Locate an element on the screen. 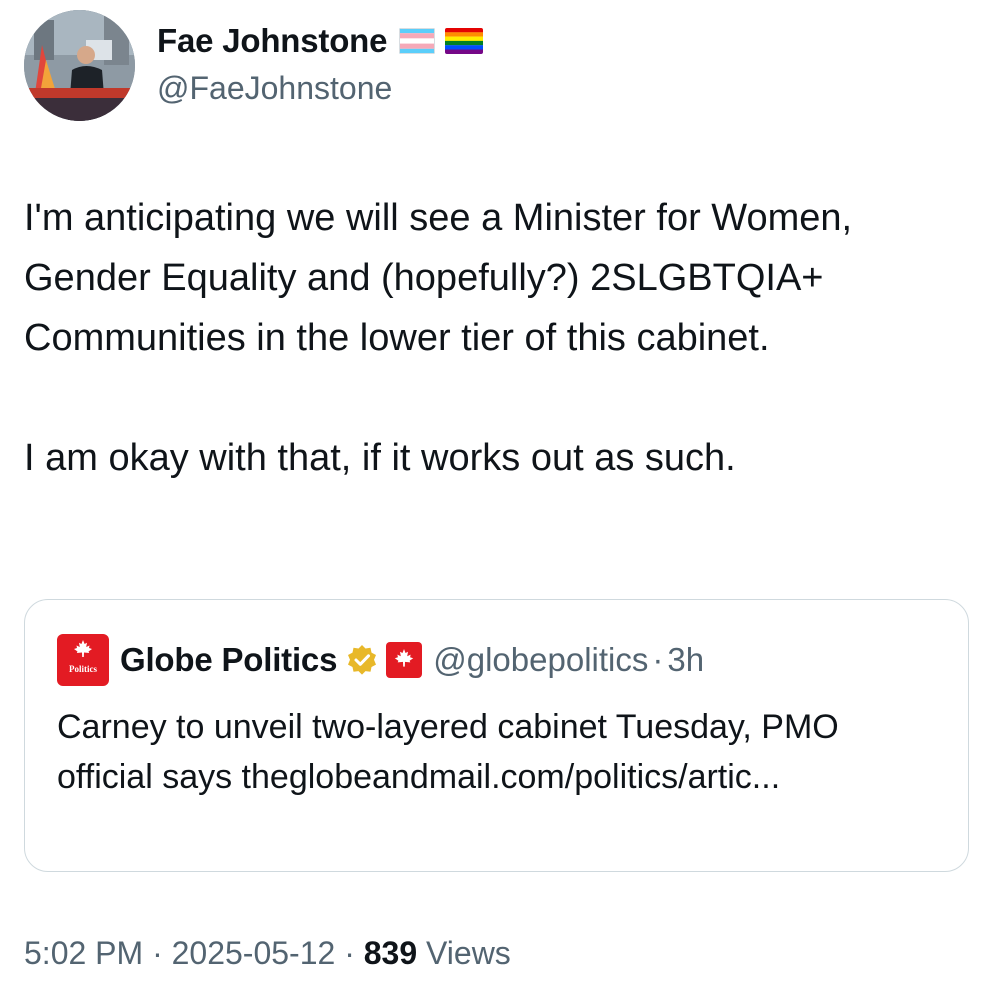  author-name-row: Fae Johnstone is located at coordinates (320, 41).